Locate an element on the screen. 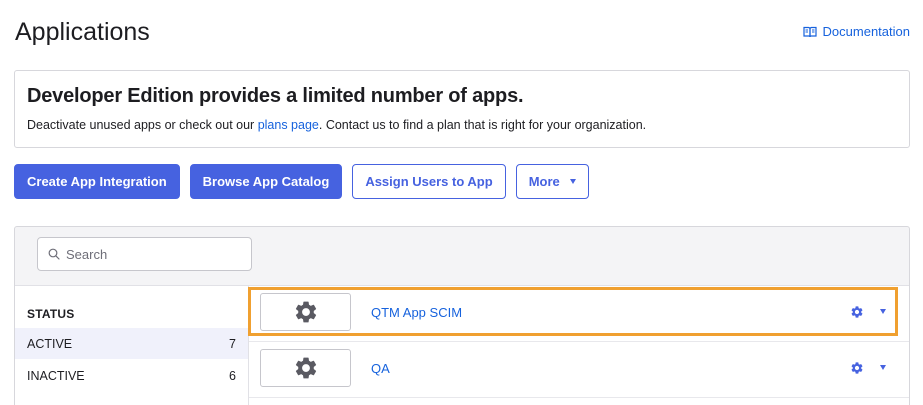  table-row: QA is located at coordinates (579, 370).